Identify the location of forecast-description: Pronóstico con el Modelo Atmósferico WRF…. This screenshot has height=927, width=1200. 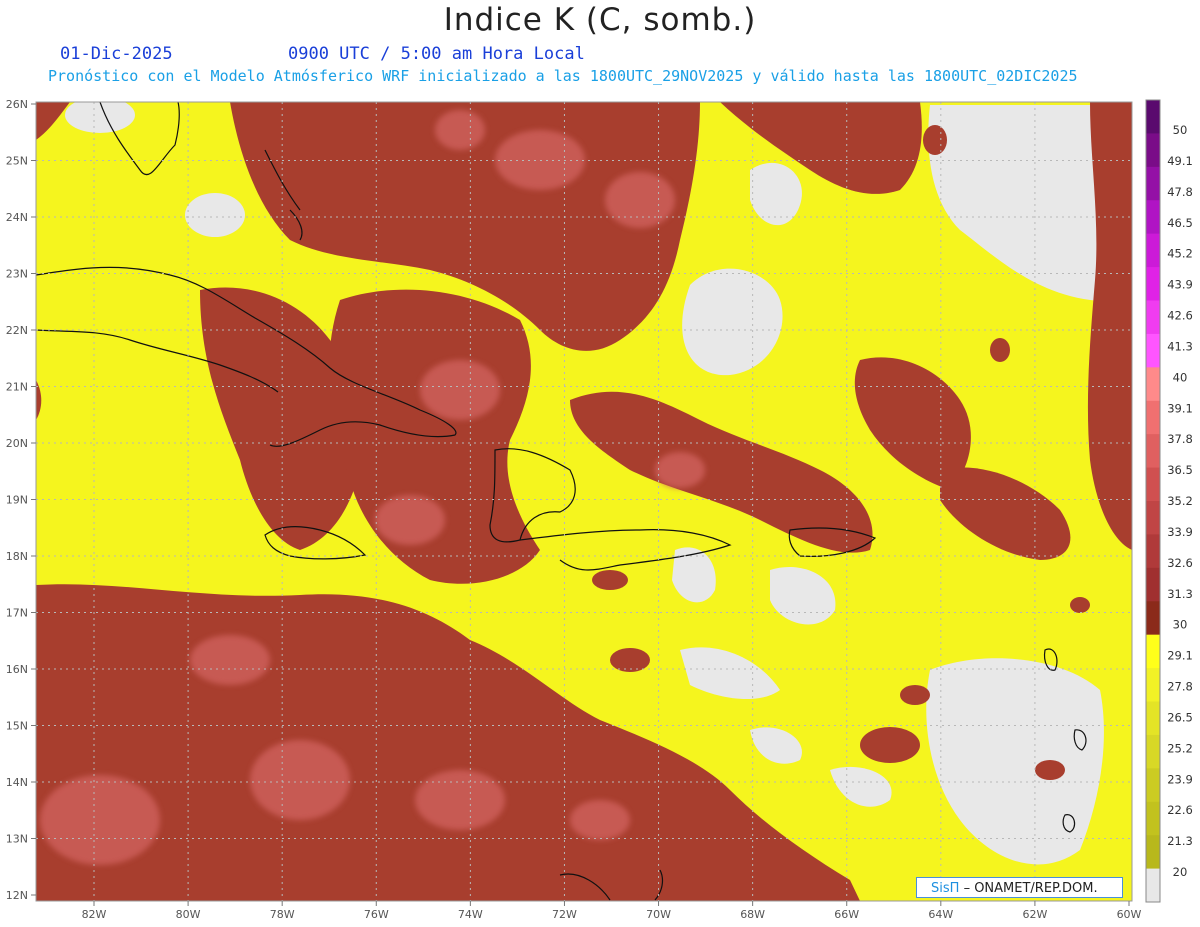
(563, 76).